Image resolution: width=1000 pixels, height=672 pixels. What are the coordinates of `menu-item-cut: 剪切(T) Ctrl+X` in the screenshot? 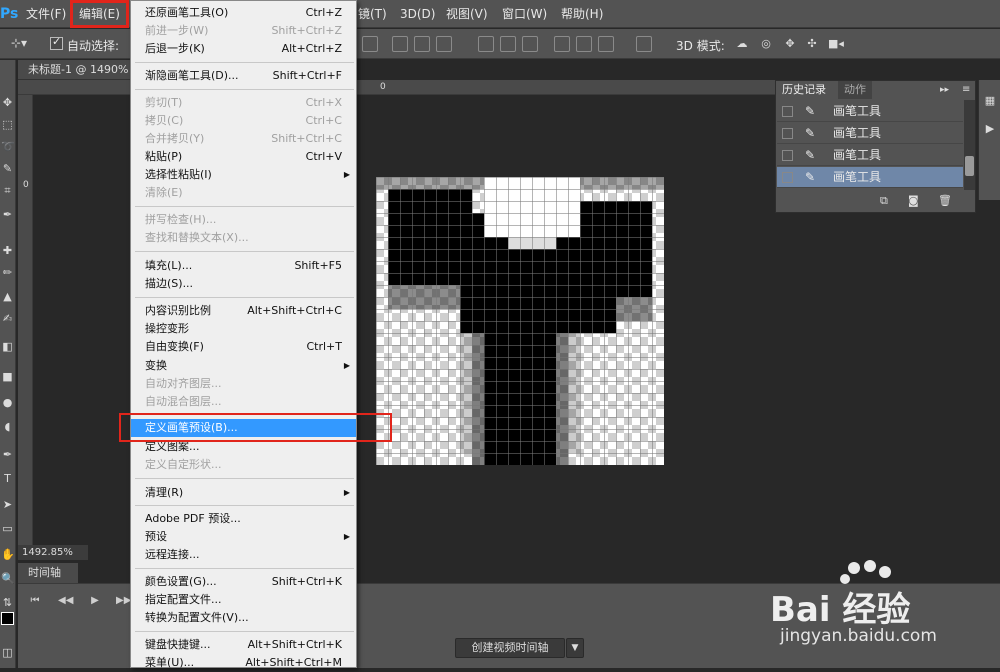 It's located at (250, 103).